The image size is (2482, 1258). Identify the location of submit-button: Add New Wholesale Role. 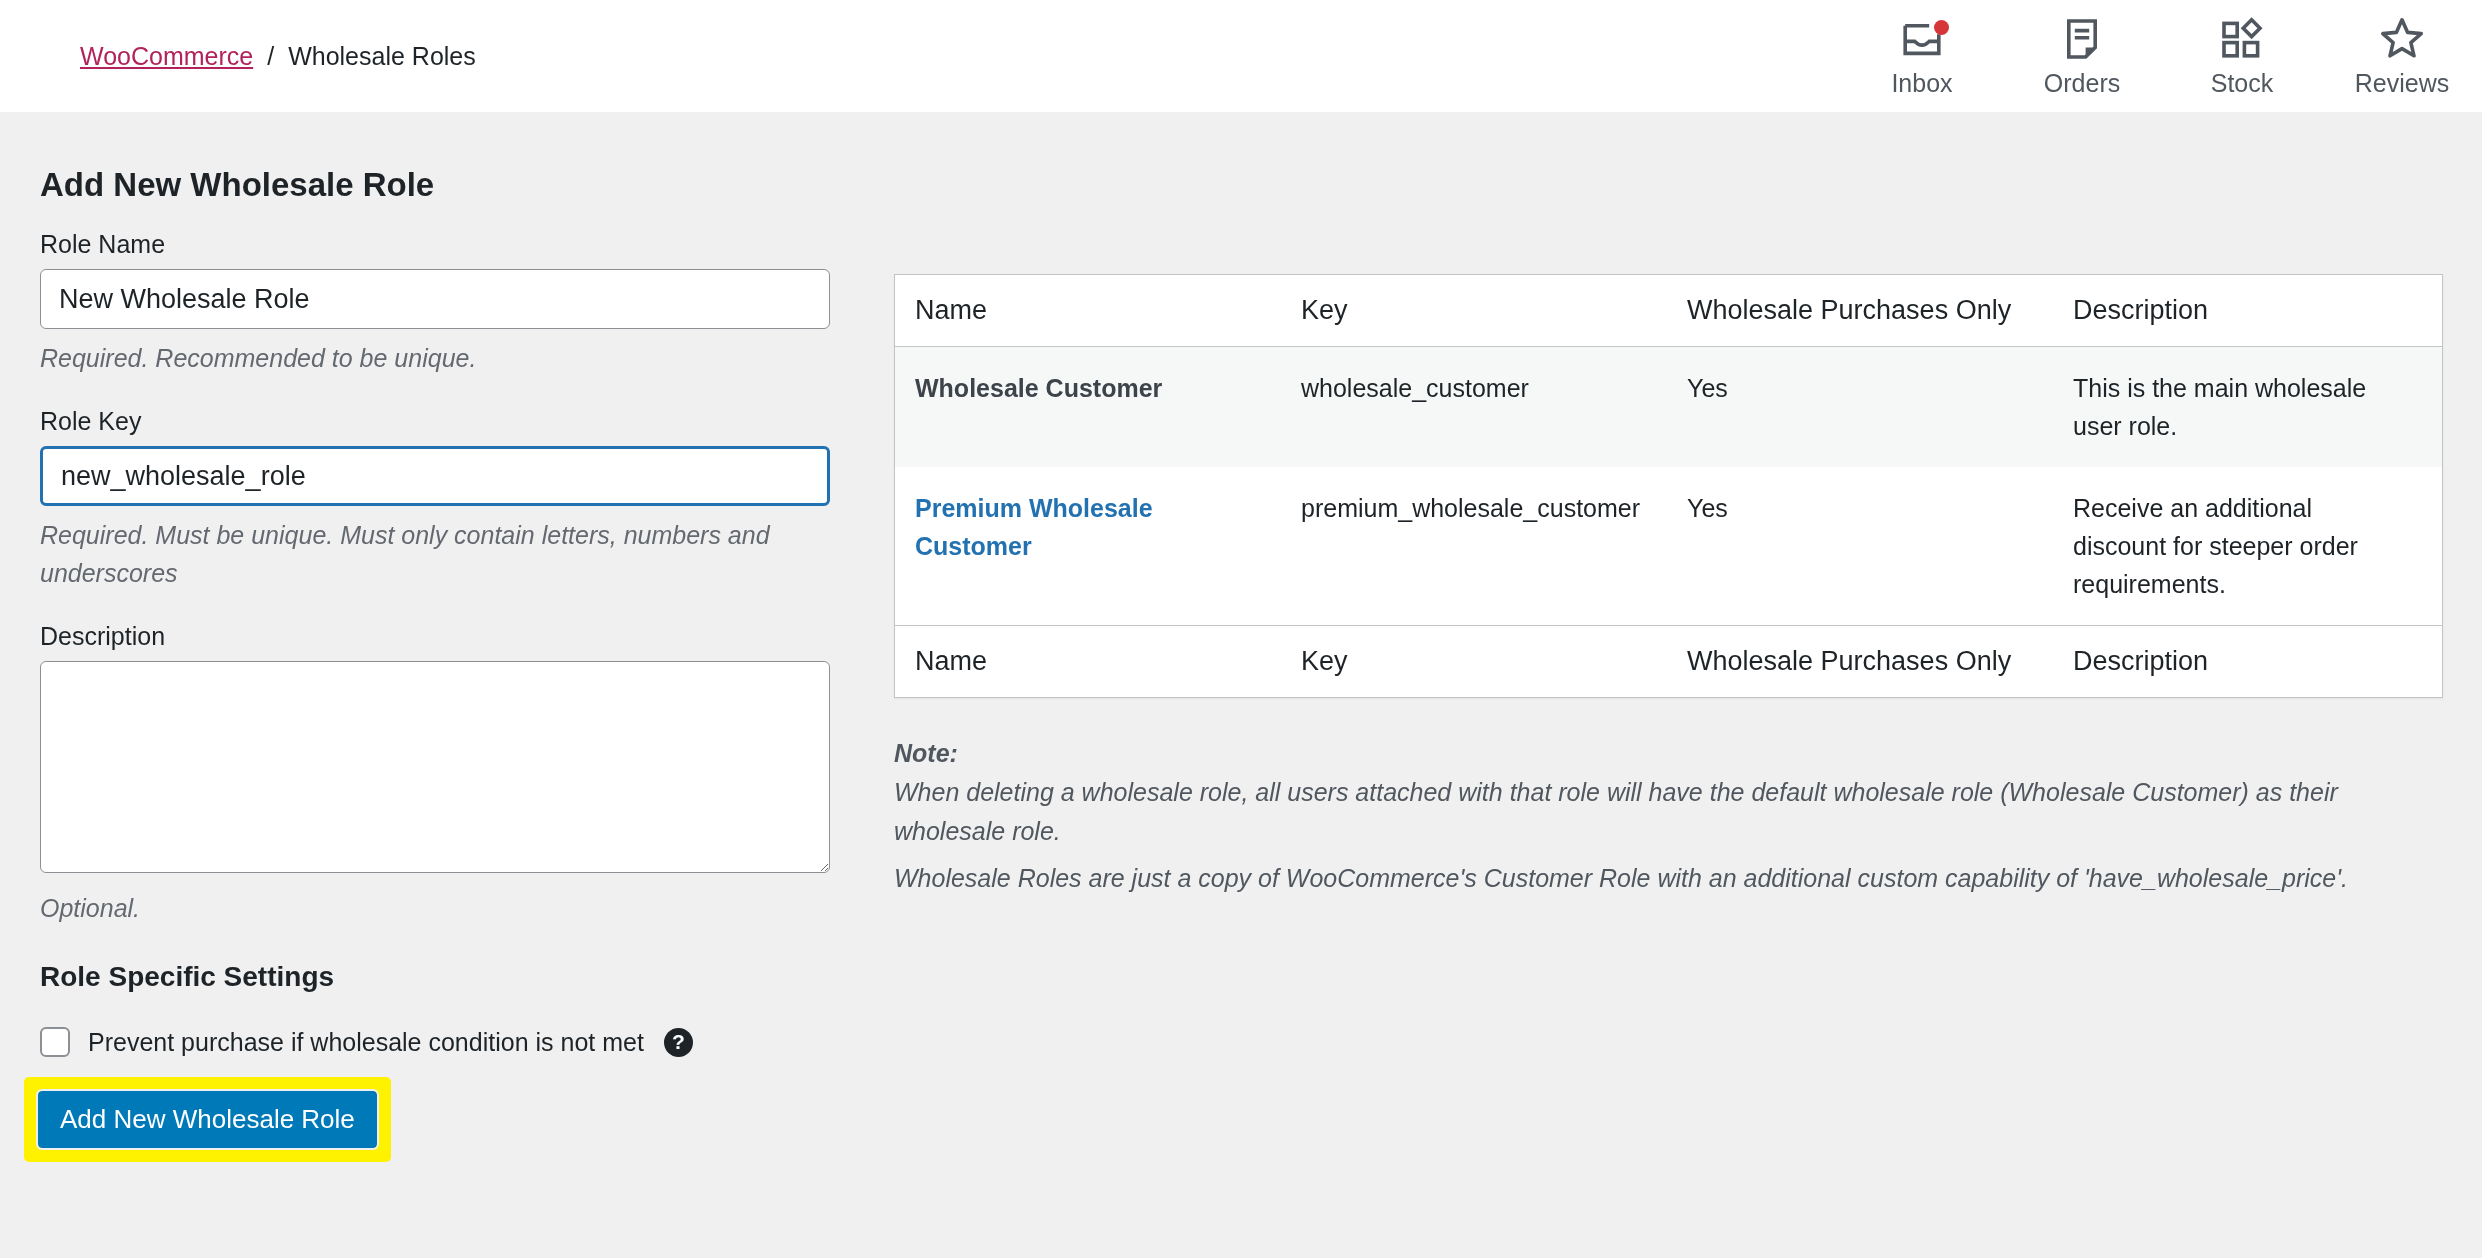
(207, 1119).